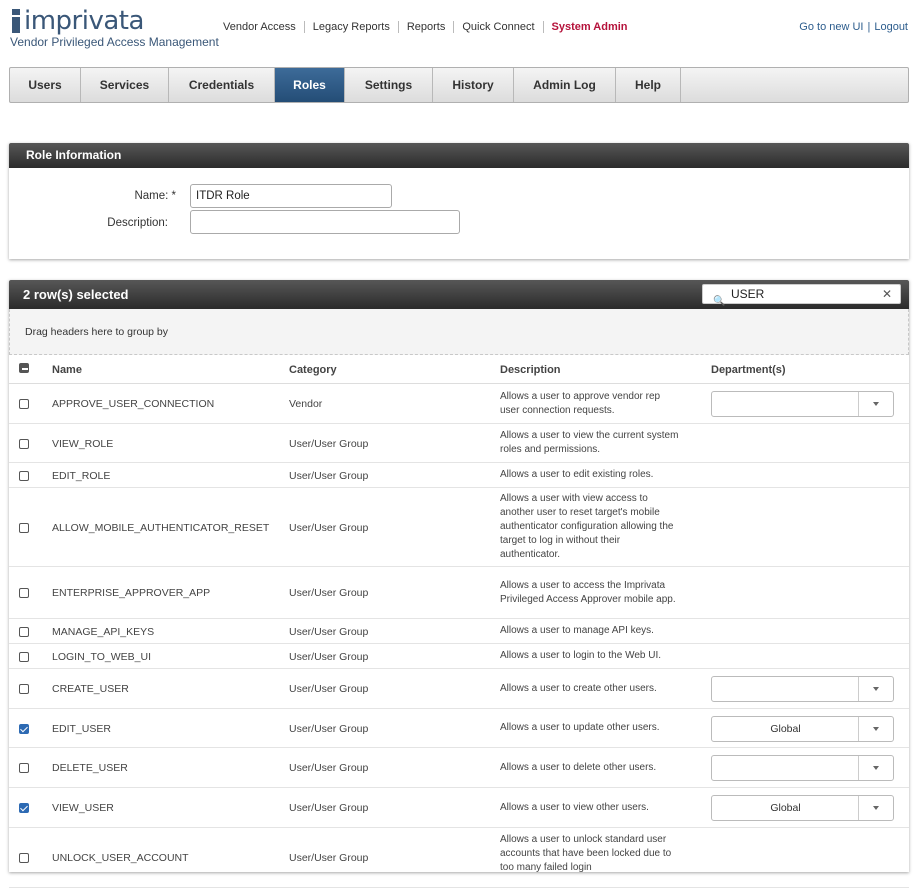 The height and width of the screenshot is (888, 924). What do you see at coordinates (16, 21) in the screenshot?
I see `logo-mark-icon` at bounding box center [16, 21].